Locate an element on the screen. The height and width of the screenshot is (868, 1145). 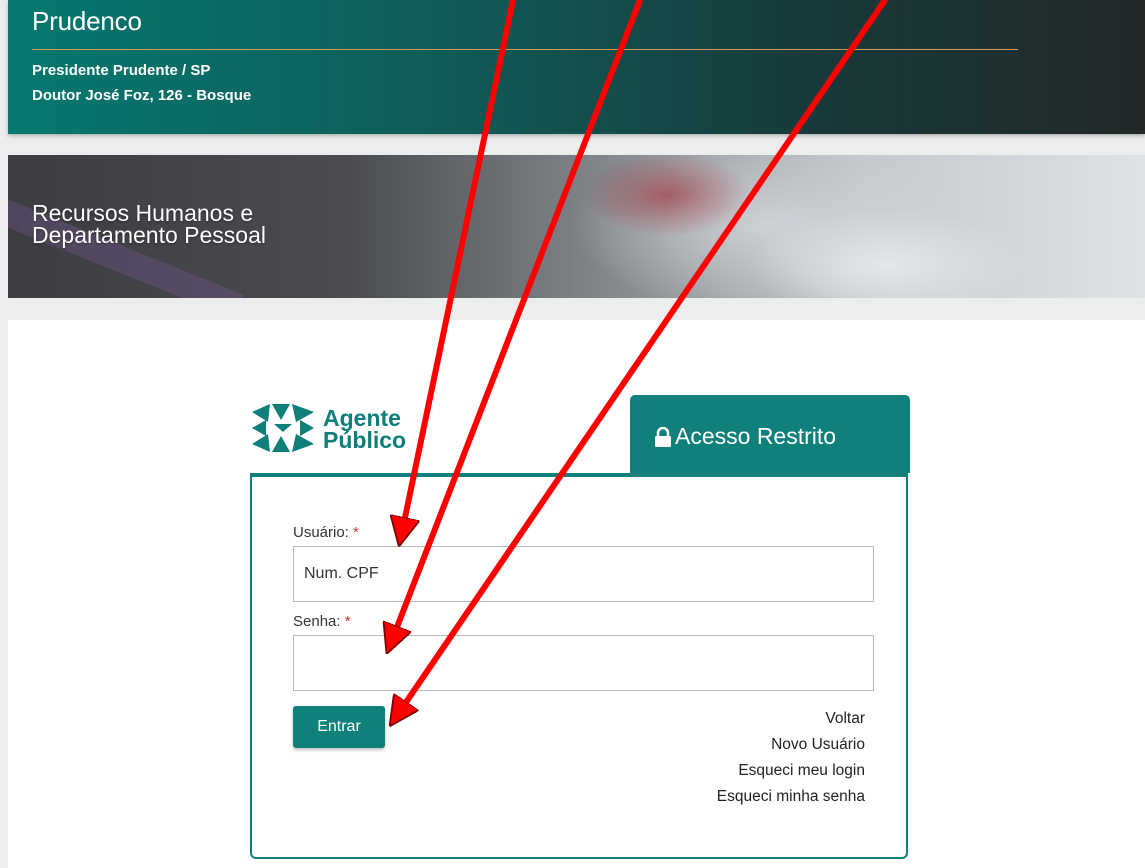
logo-text-line2: Público is located at coordinates (365, 440).